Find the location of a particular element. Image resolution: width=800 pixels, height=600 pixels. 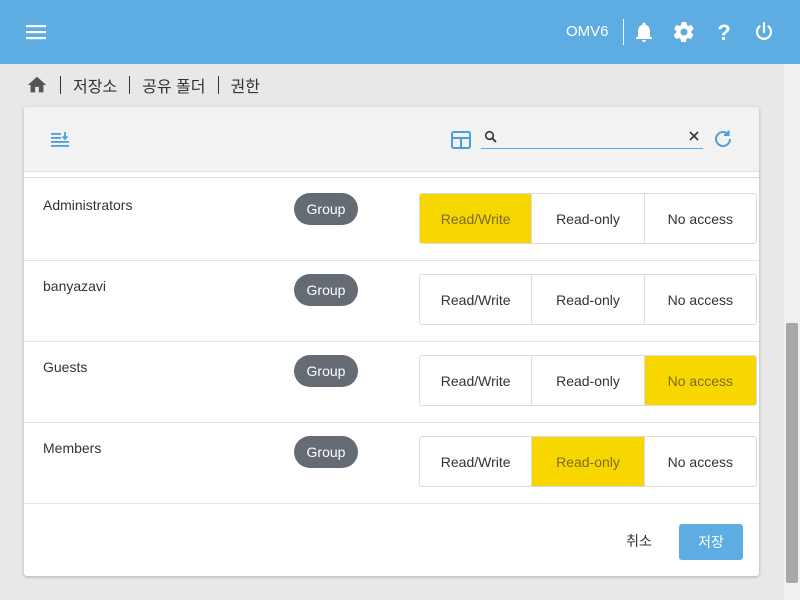

toolbar-divider is located at coordinates (391, 174).